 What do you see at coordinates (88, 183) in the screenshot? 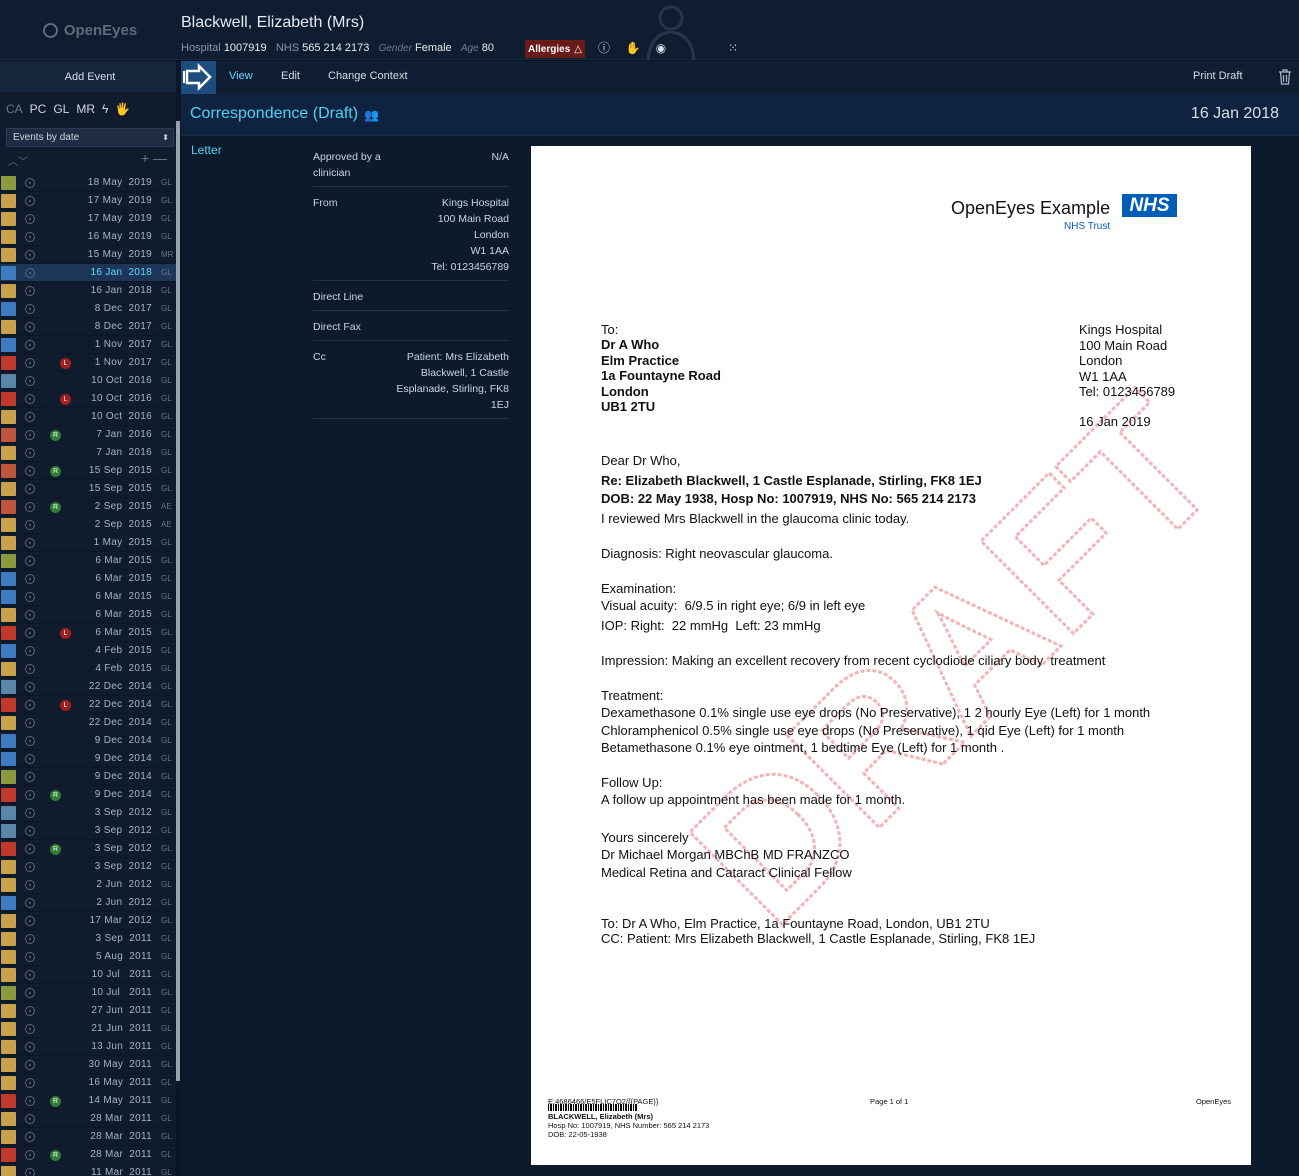
I see `event-row: 18 May 2019 GL` at bounding box center [88, 183].